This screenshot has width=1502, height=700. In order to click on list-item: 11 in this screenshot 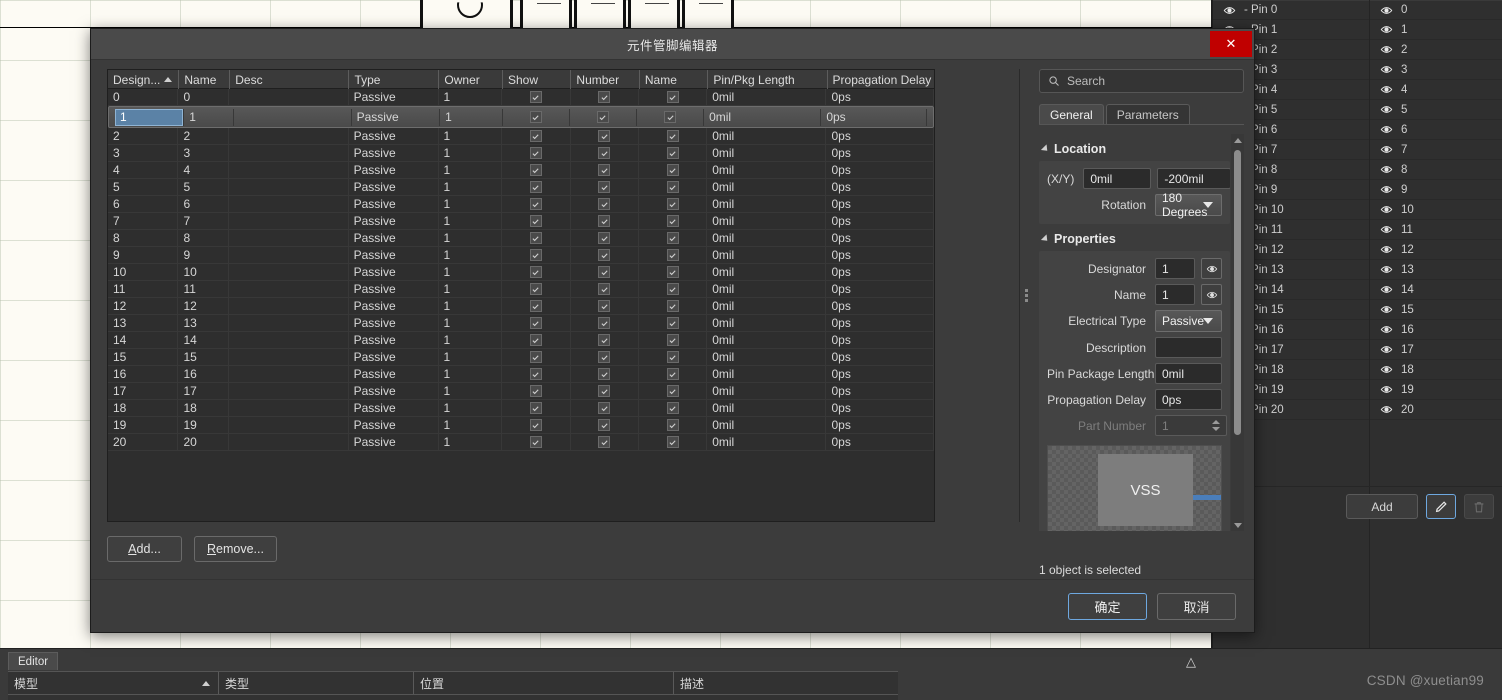, I will do `click(1436, 230)`.